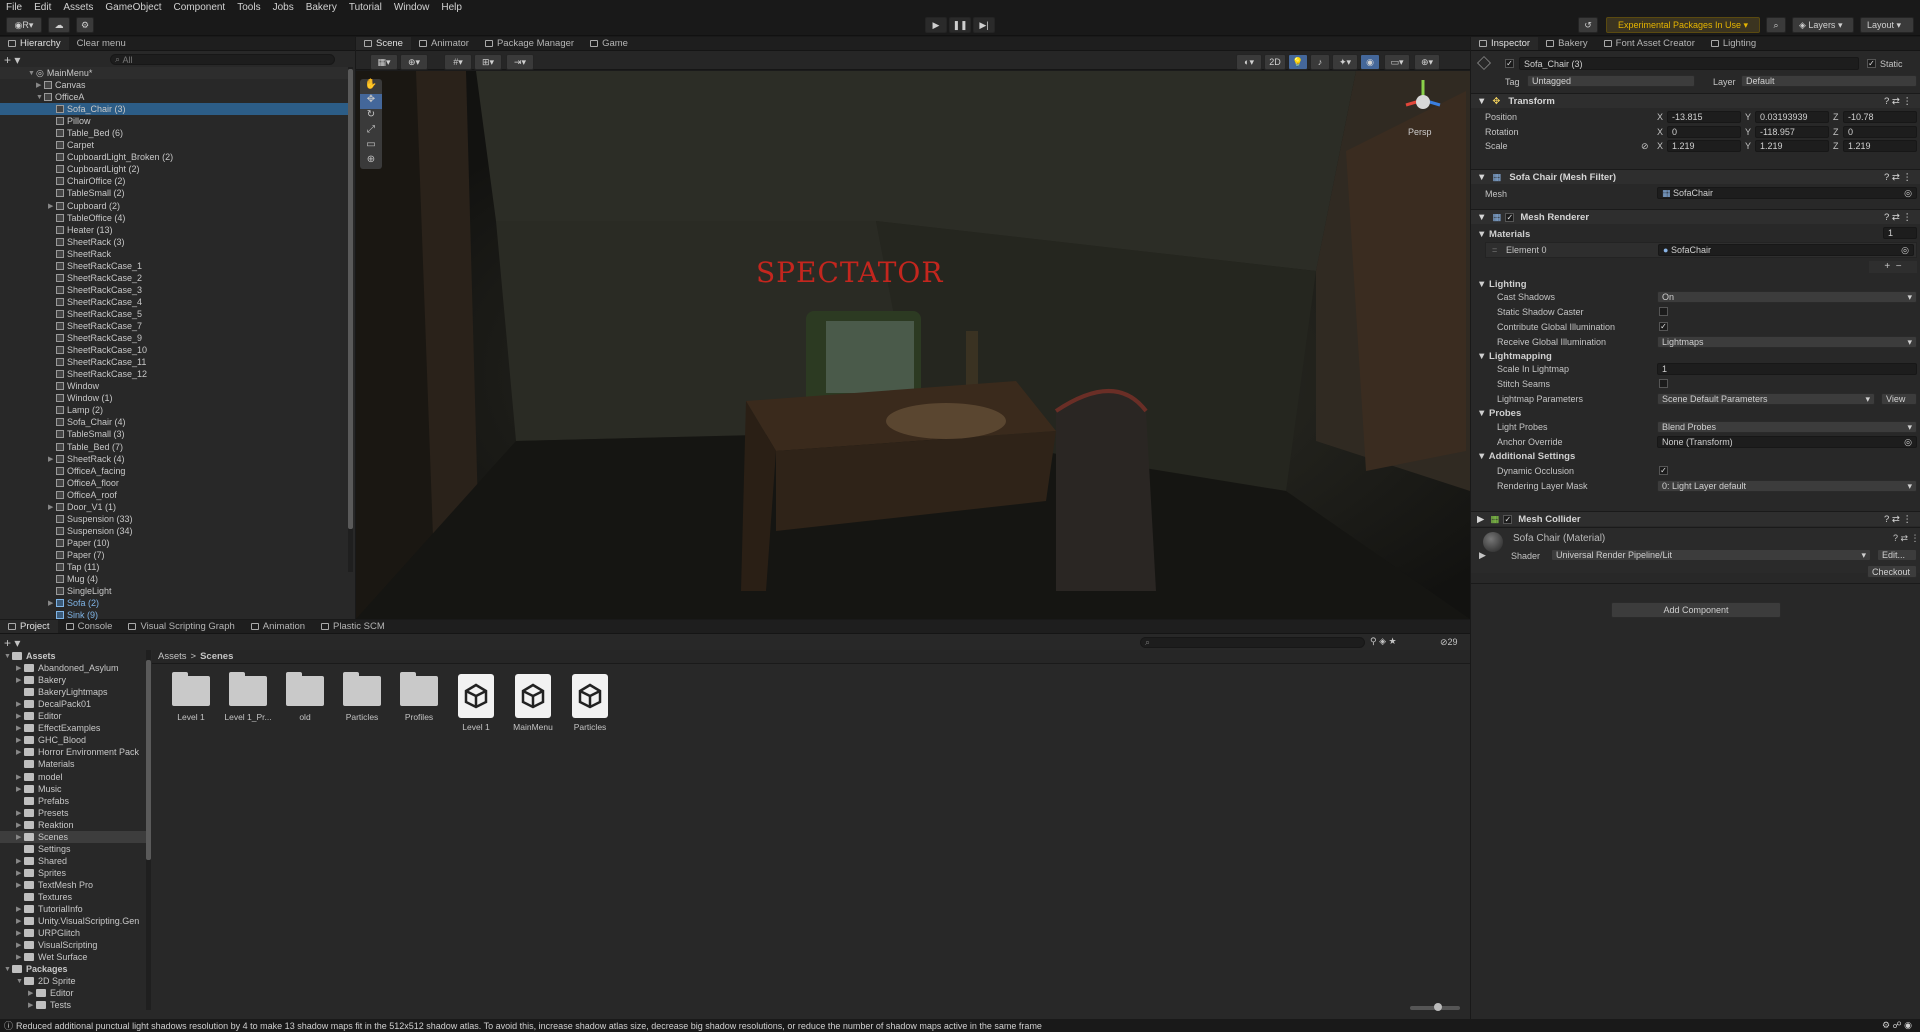  I want to click on project-tree-item: ▶ Reaktion, so click(73, 825).